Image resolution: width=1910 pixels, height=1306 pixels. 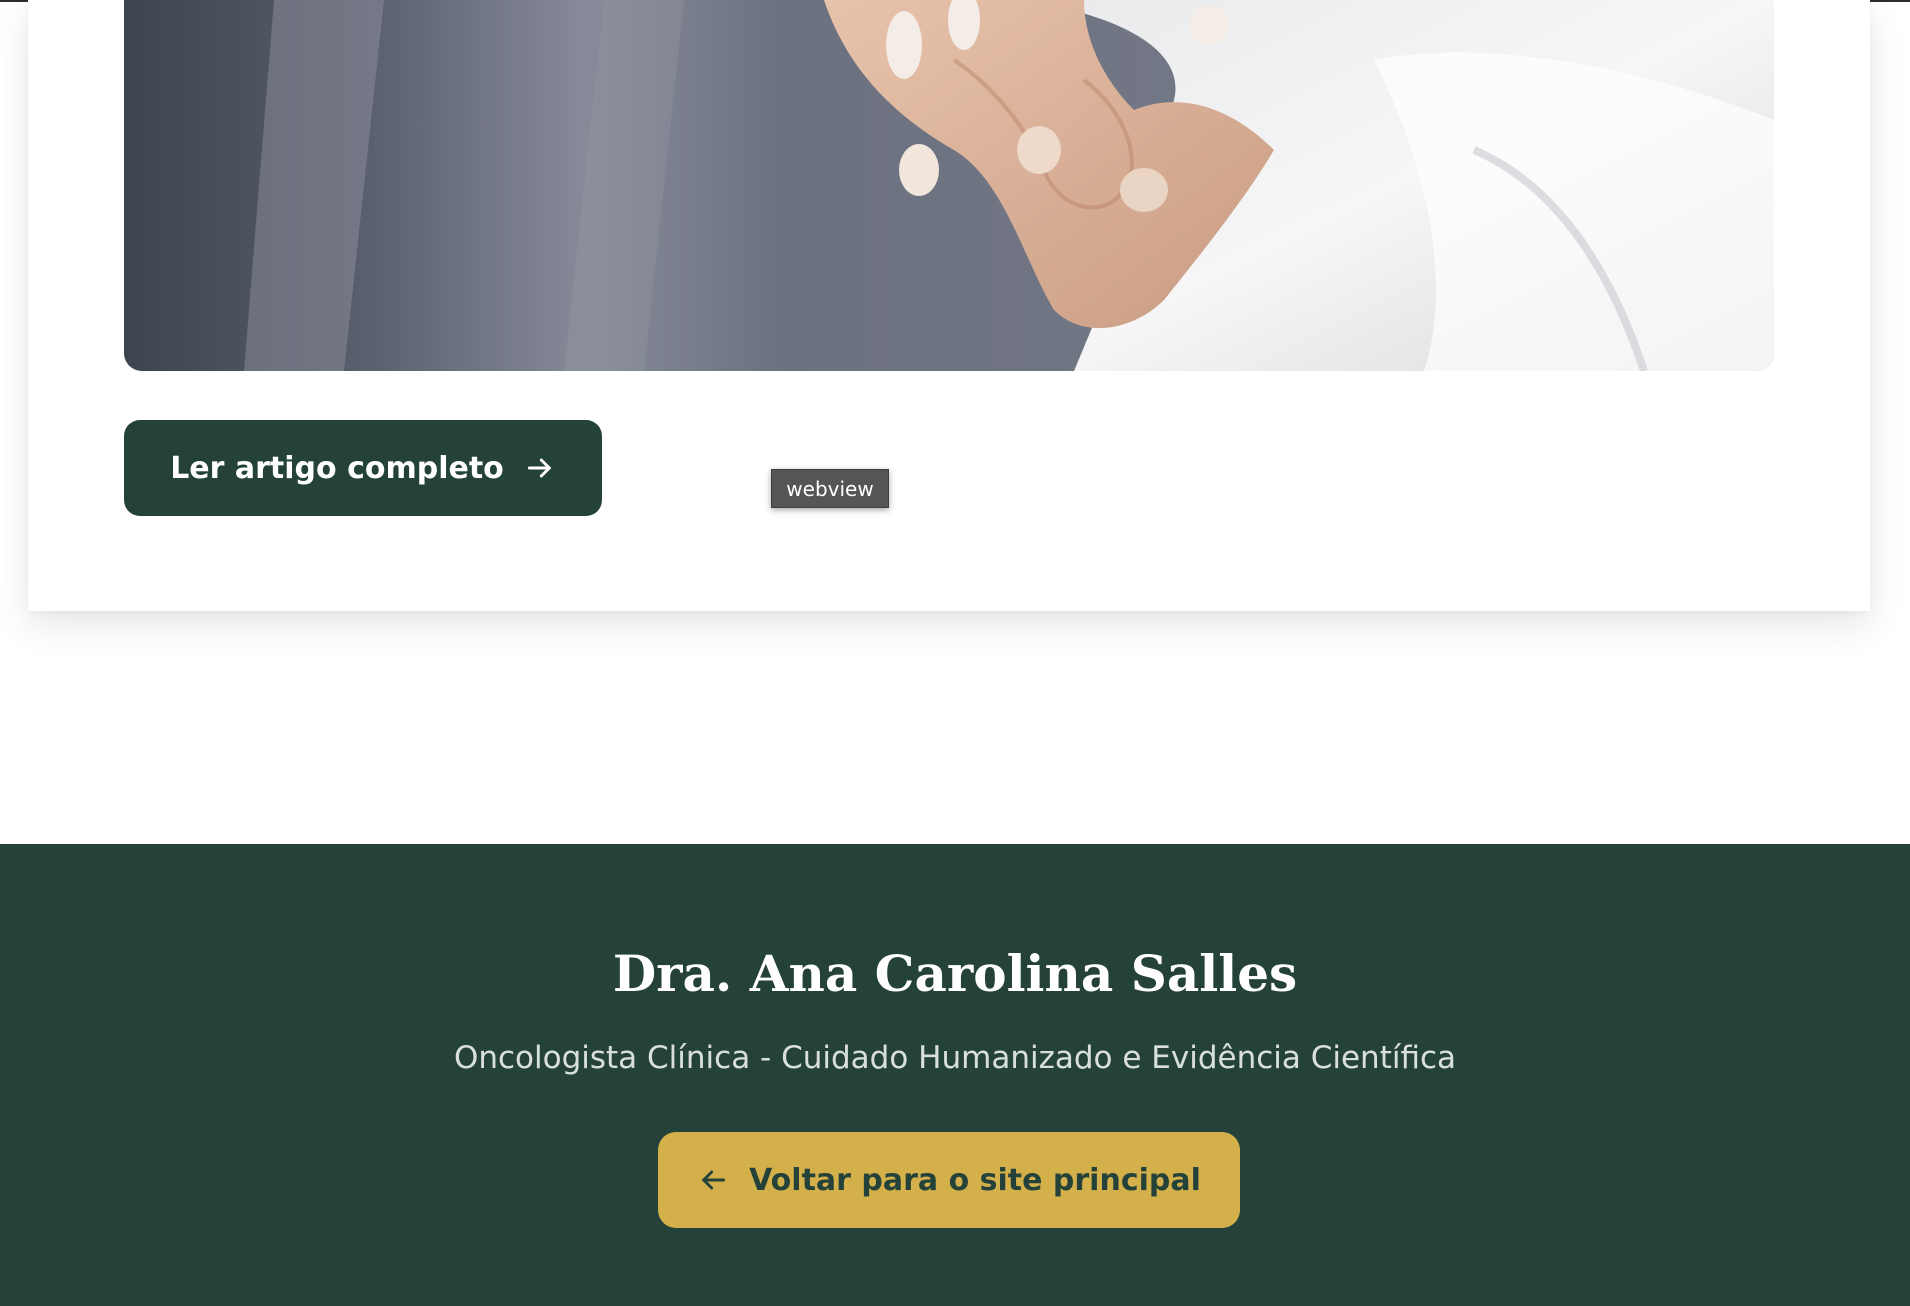 I want to click on webview-tooltip: webview, so click(x=830, y=488).